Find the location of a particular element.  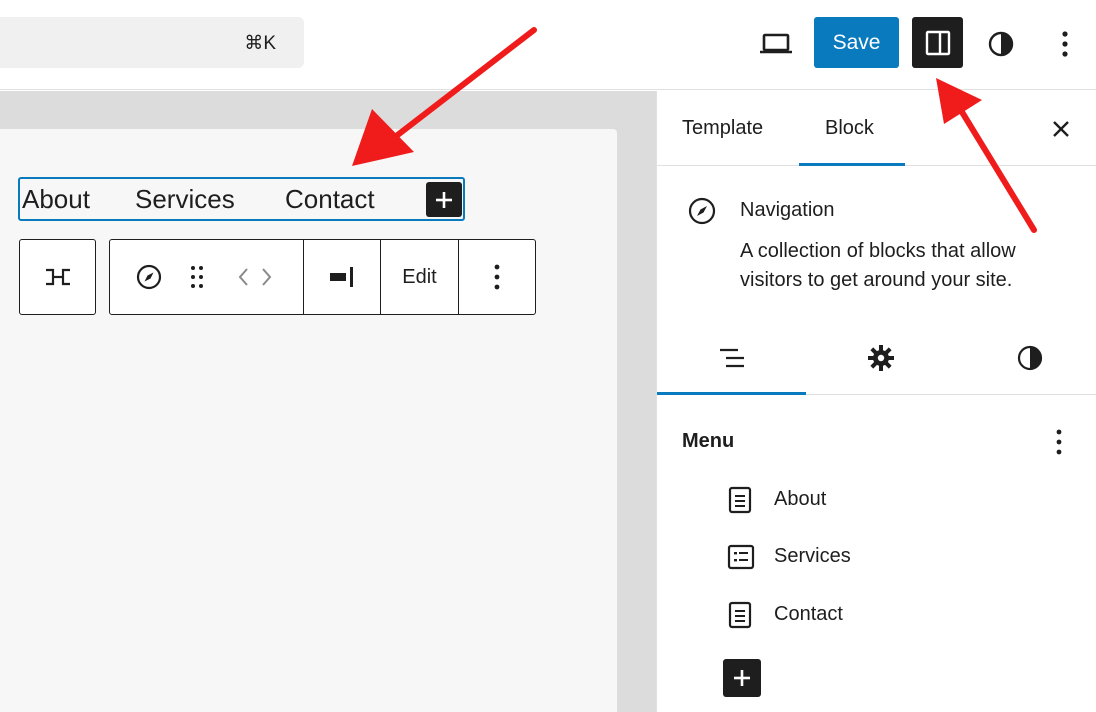

laptop-icon is located at coordinates (776, 43).